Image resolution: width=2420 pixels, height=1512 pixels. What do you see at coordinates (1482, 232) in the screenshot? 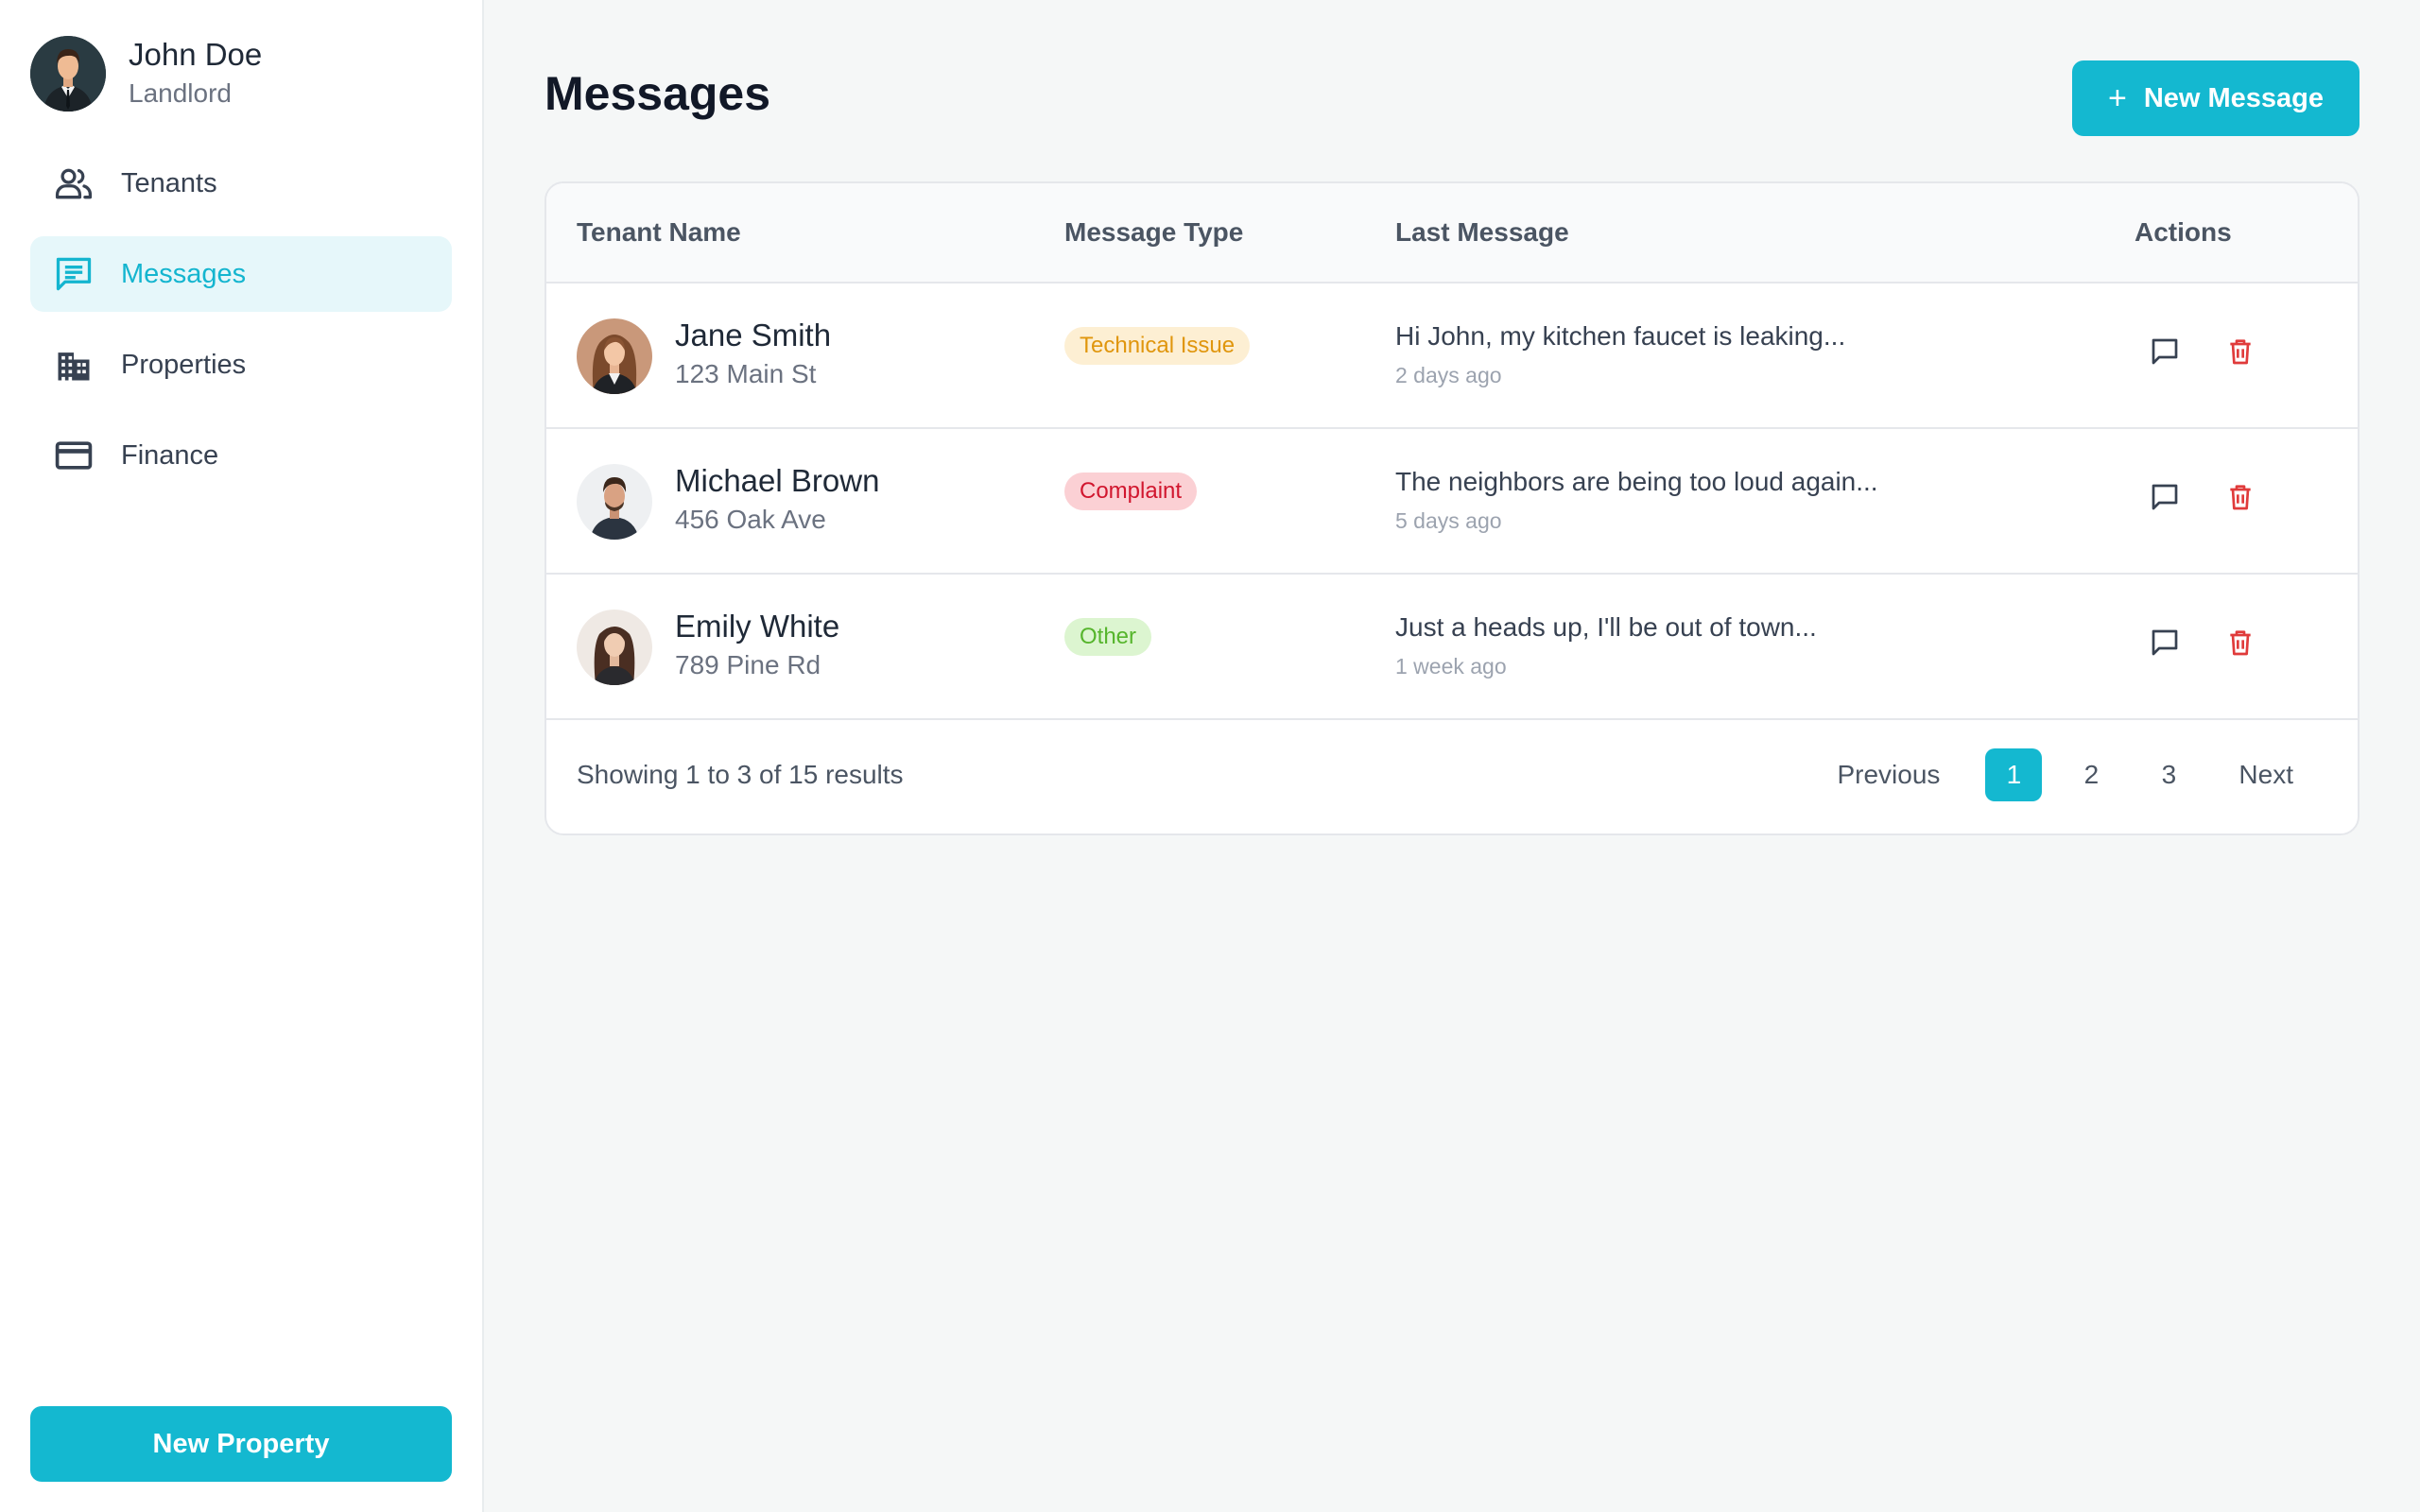
I see `column-header-last-message: Last Message` at bounding box center [1482, 232].